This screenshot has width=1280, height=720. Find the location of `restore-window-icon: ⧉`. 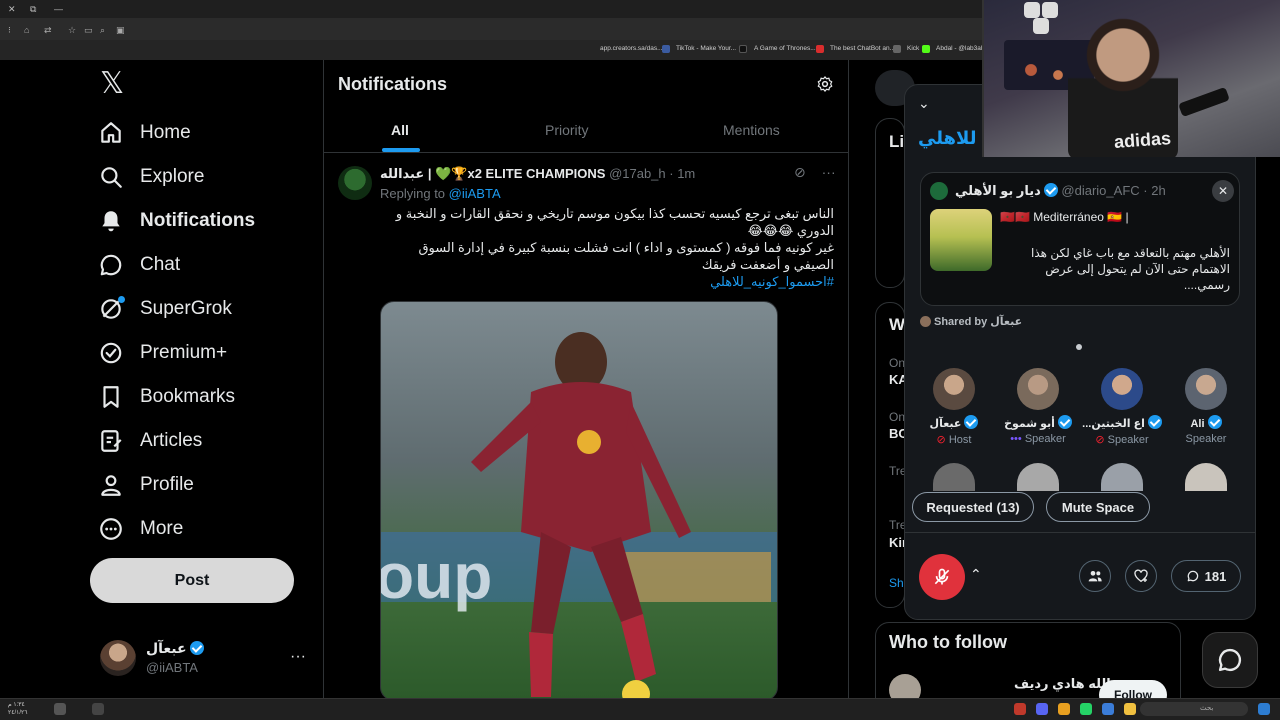

restore-window-icon: ⧉ is located at coordinates (33, 9).